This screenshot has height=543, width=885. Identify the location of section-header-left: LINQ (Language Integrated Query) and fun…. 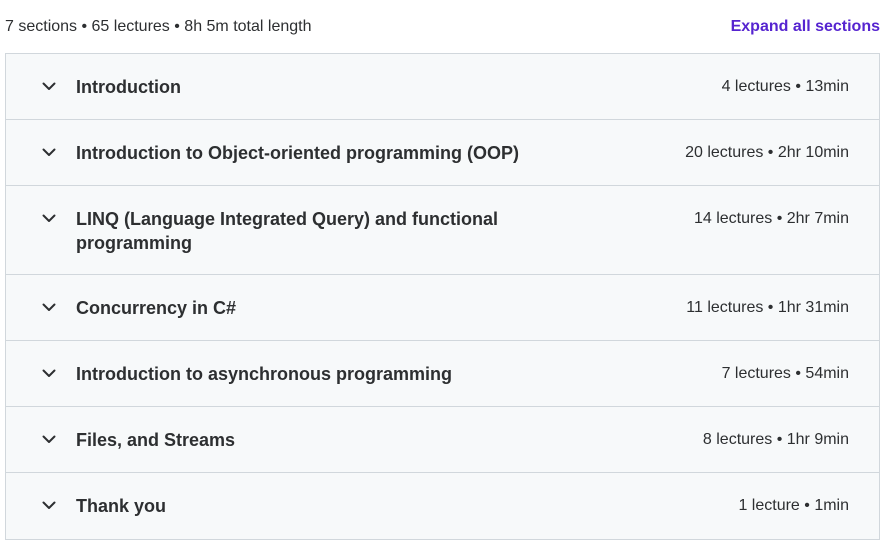
(308, 231).